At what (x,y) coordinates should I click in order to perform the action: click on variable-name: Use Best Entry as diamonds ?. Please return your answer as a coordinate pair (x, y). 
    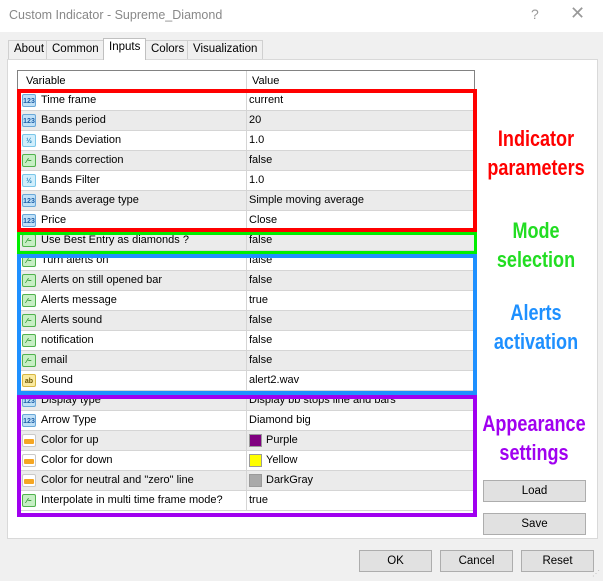
    Looking at the image, I should click on (115, 240).